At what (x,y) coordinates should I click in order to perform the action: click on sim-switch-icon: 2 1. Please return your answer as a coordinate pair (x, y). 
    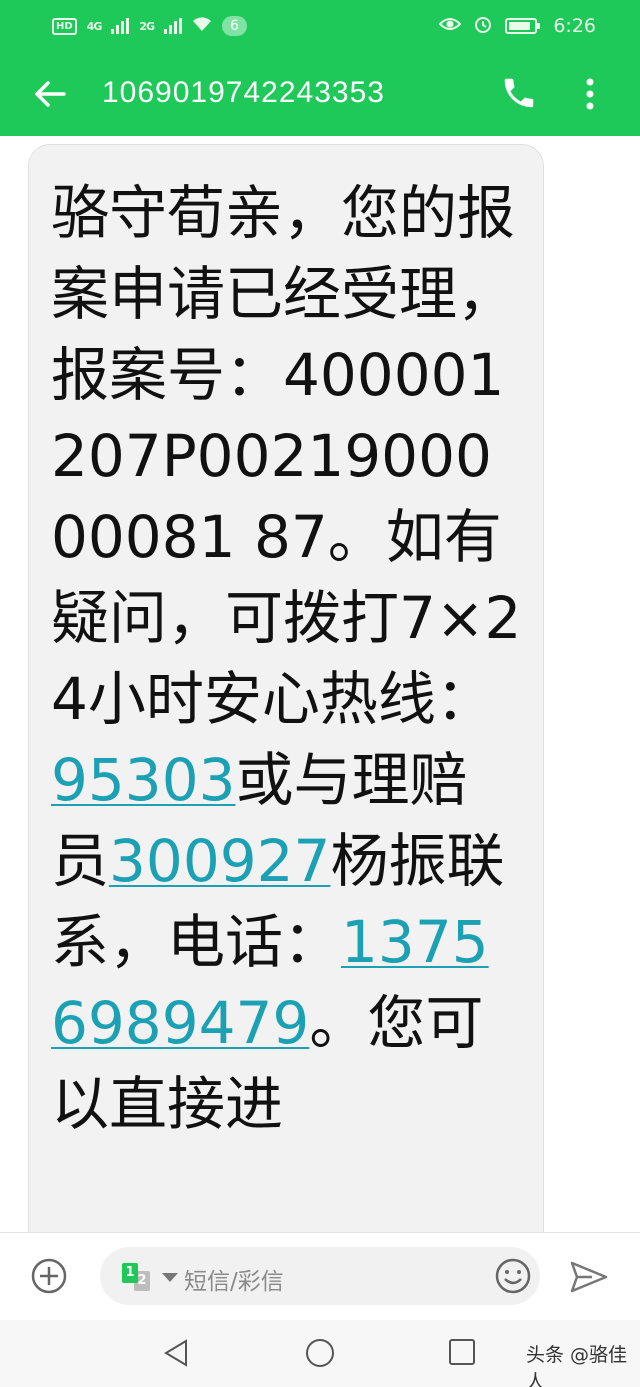
    Looking at the image, I should click on (138, 1277).